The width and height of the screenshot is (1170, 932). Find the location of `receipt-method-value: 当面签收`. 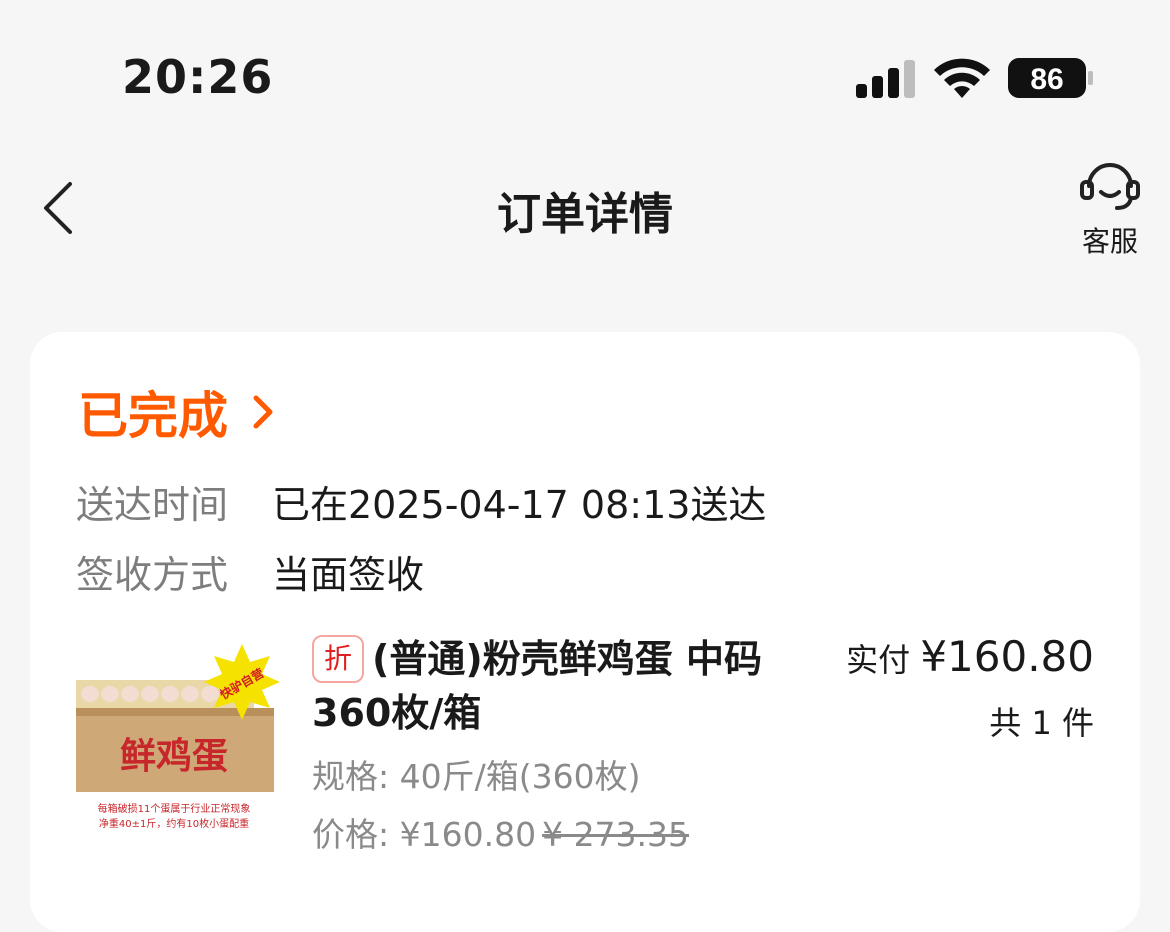

receipt-method-value: 当面签收 is located at coordinates (348, 575).